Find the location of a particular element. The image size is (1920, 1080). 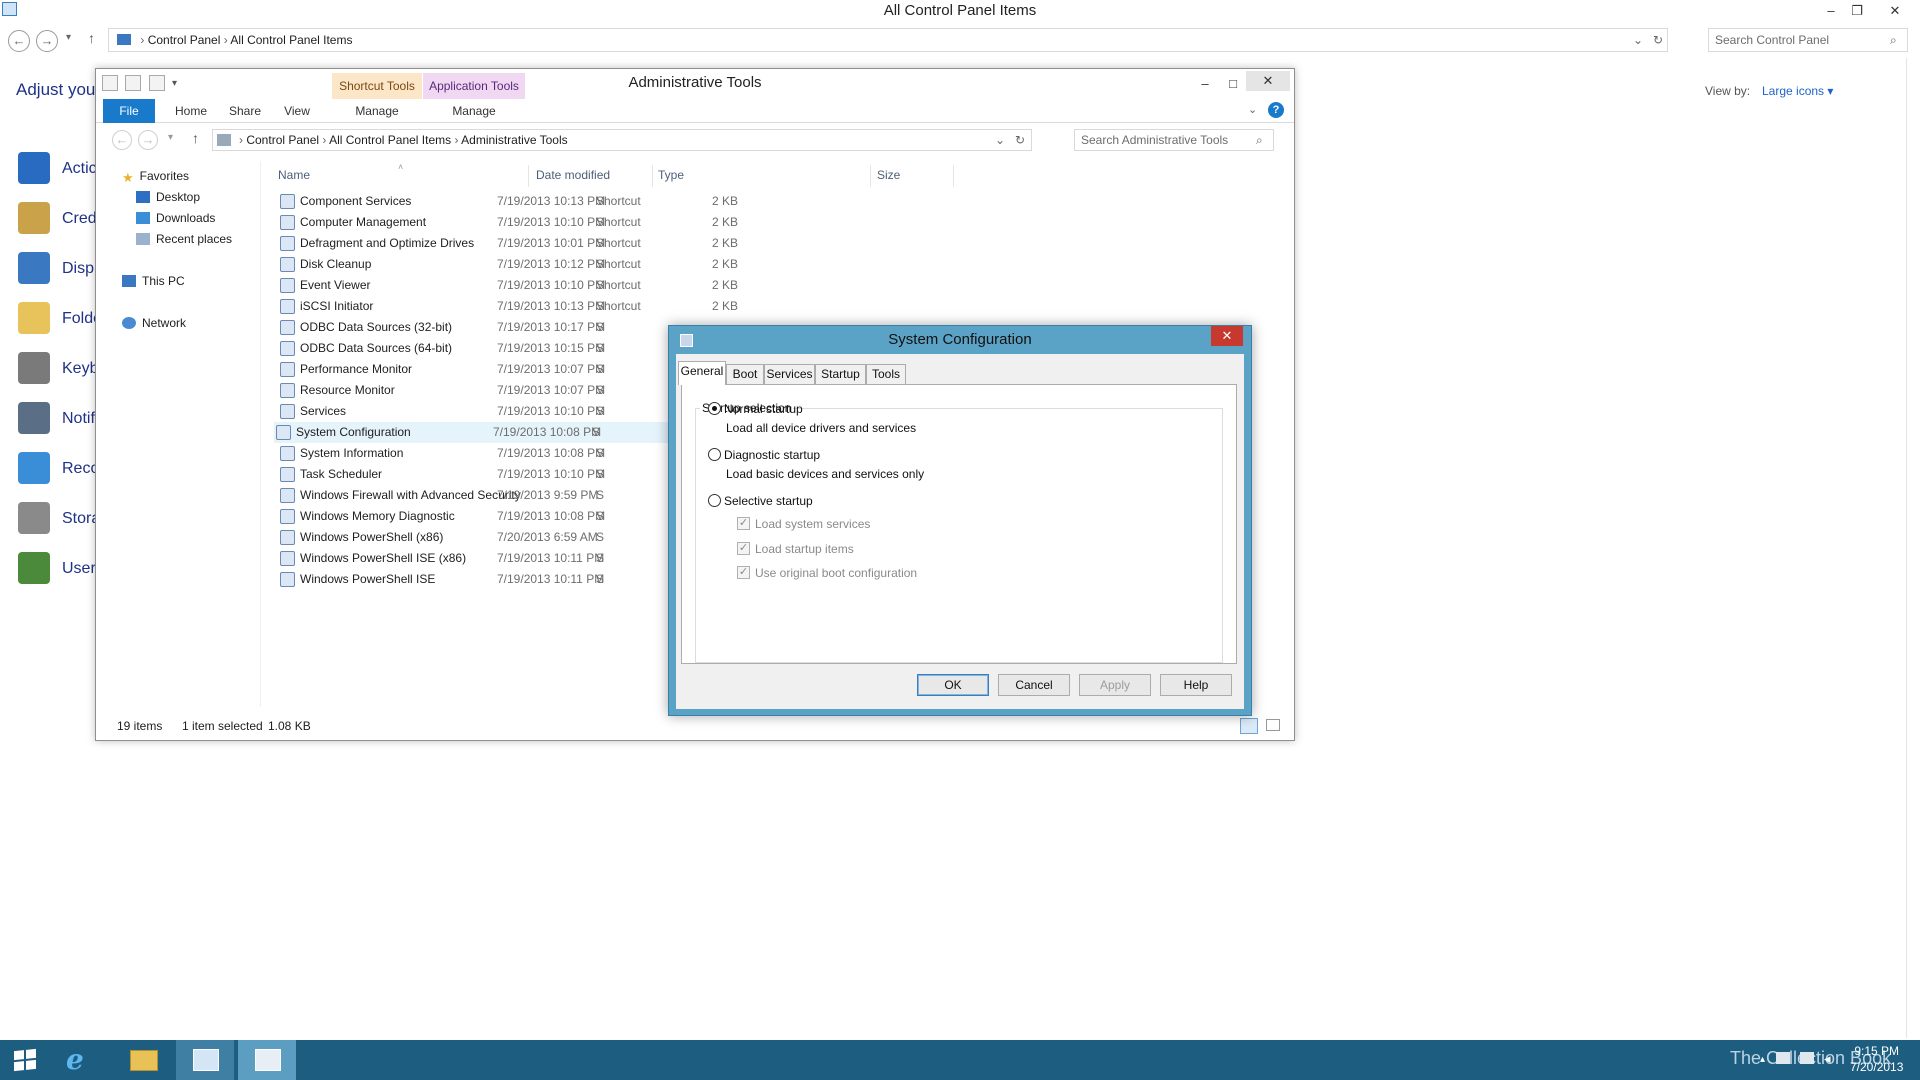

control-panel-taskbar-button is located at coordinates (205, 1060).